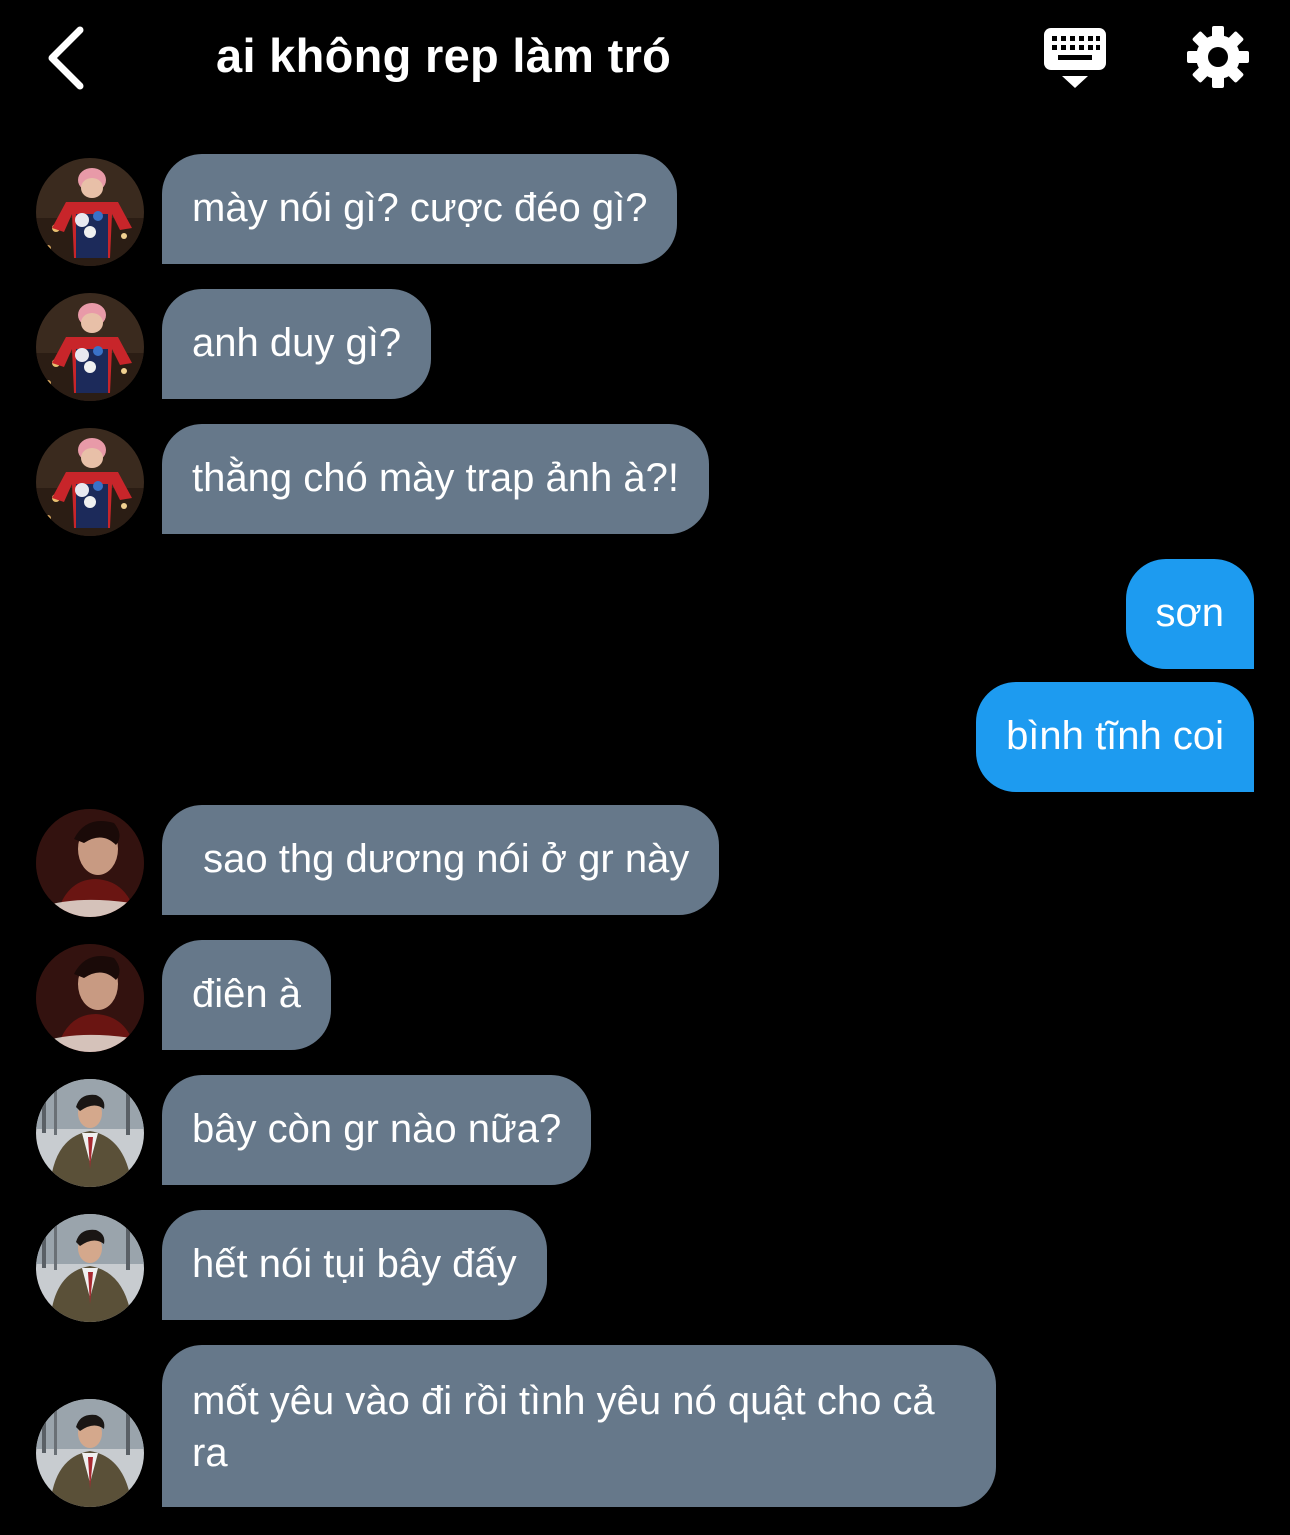 This screenshot has width=1290, height=1535. I want to click on message-row: thằng chó mày trap ảnh à?!, so click(645, 480).